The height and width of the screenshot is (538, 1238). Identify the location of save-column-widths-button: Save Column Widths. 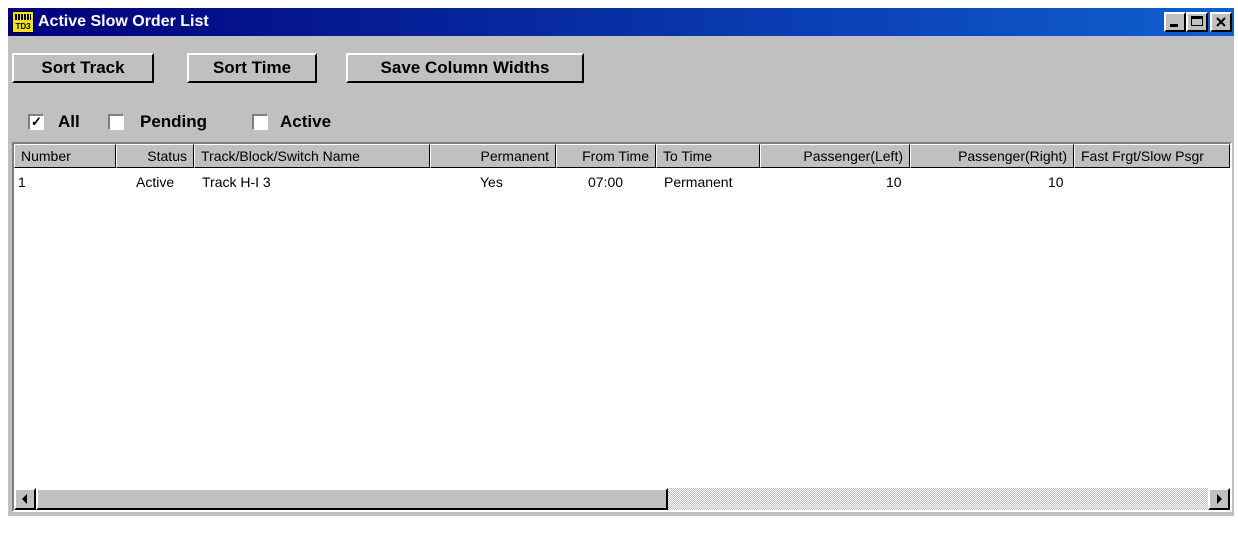
(465, 68).